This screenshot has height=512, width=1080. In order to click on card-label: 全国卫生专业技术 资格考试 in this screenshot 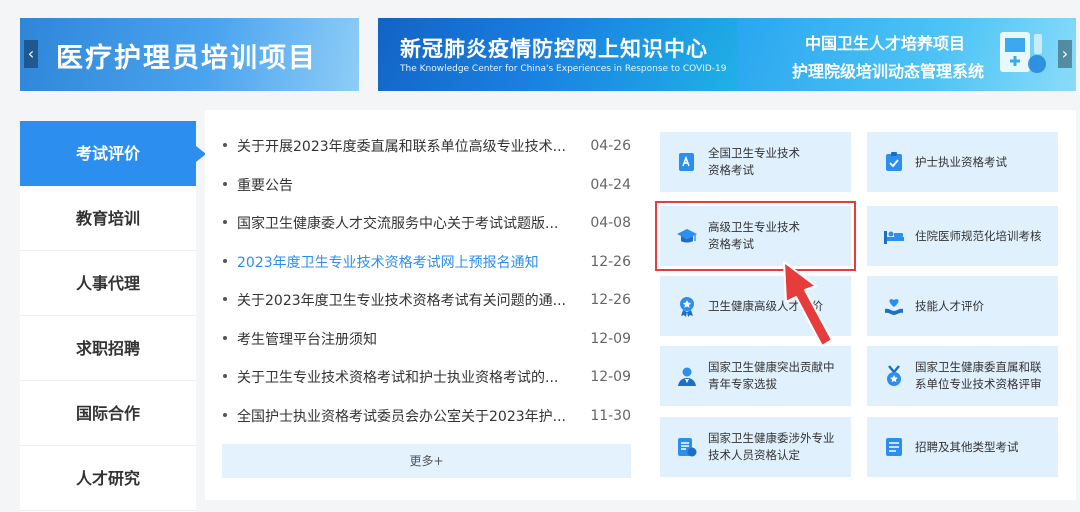, I will do `click(754, 161)`.